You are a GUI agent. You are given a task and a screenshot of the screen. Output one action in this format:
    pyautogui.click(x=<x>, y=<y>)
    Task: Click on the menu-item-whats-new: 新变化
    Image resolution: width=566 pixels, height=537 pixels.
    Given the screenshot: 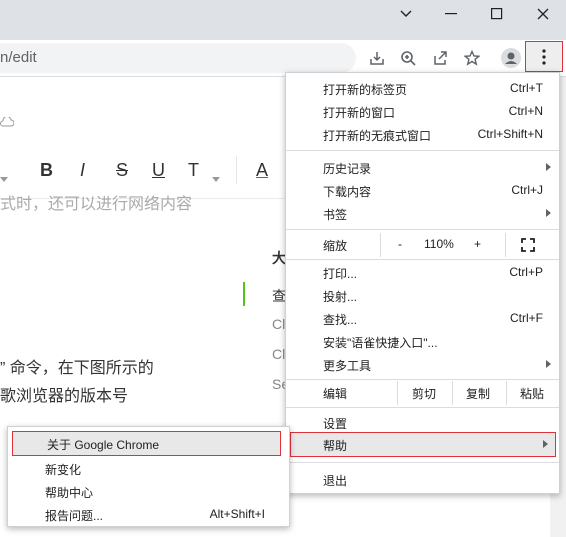 What is the action you would take?
    pyautogui.click(x=148, y=468)
    